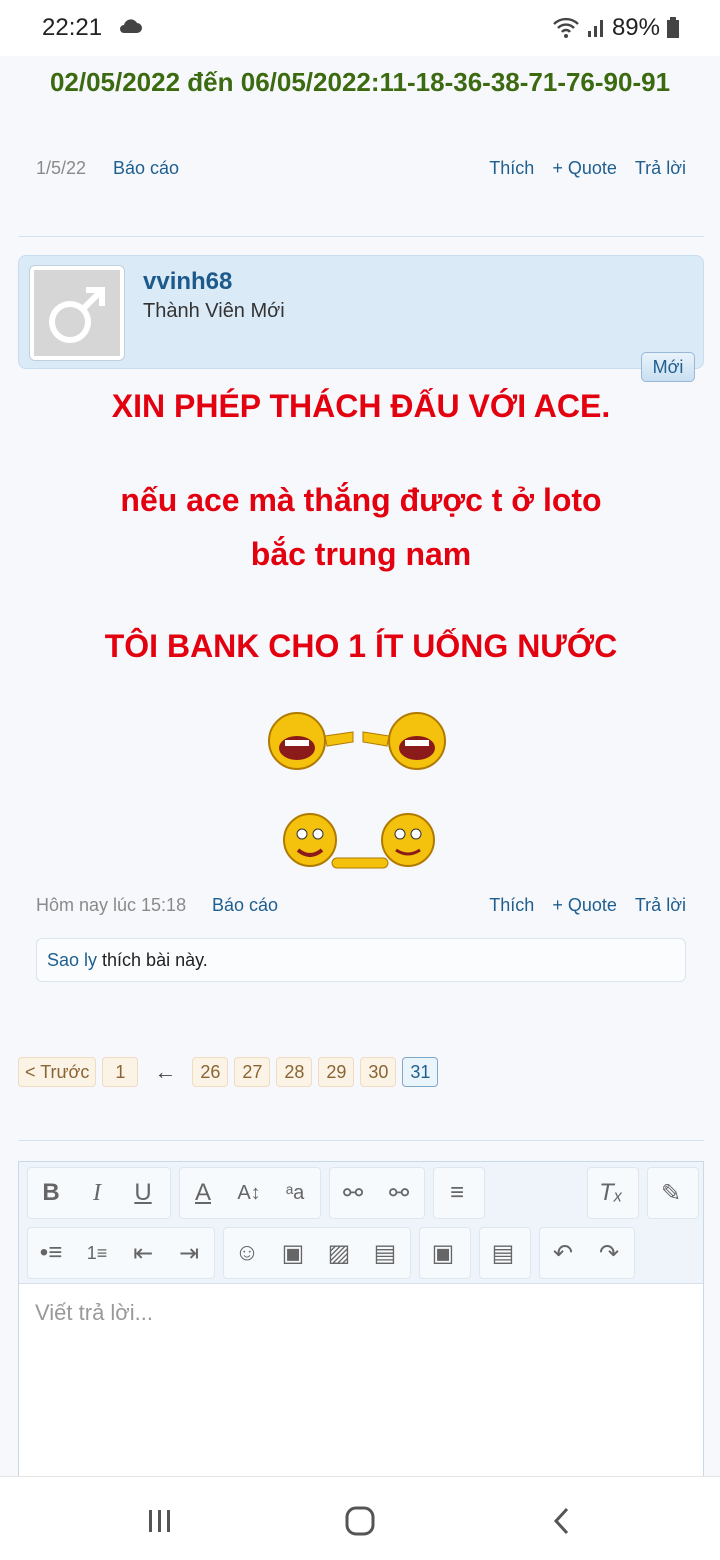 The height and width of the screenshot is (1560, 720). What do you see at coordinates (361, 318) in the screenshot?
I see `user-card: vvinh68 Thành Viên Mới Mới` at bounding box center [361, 318].